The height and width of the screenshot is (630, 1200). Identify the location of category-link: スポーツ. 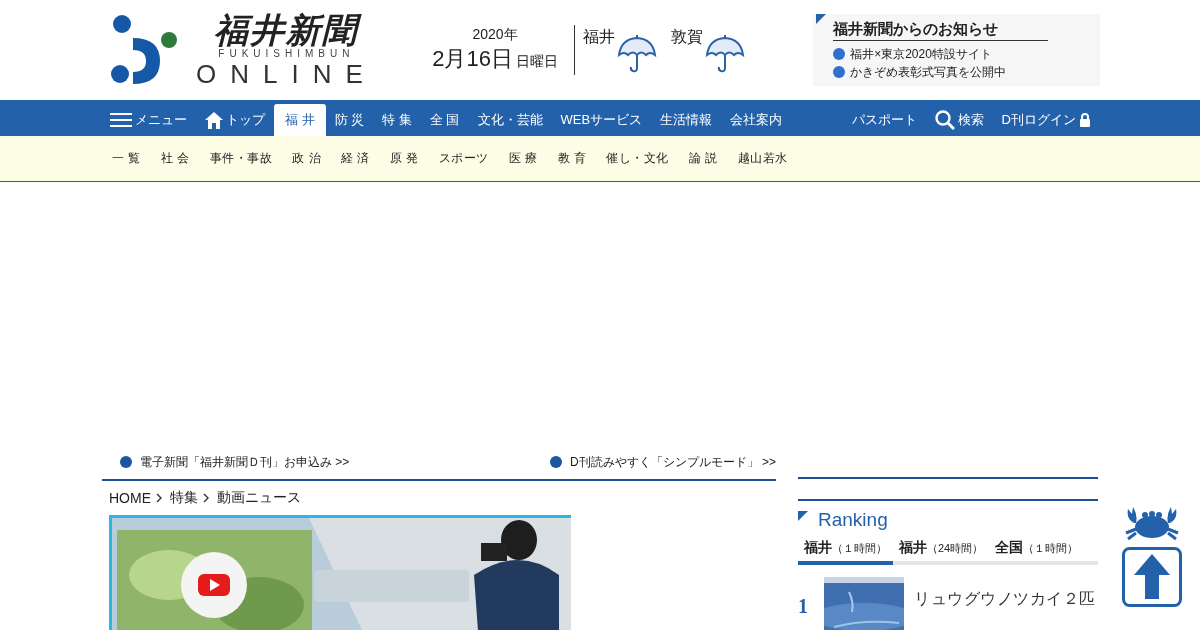
(463, 158).